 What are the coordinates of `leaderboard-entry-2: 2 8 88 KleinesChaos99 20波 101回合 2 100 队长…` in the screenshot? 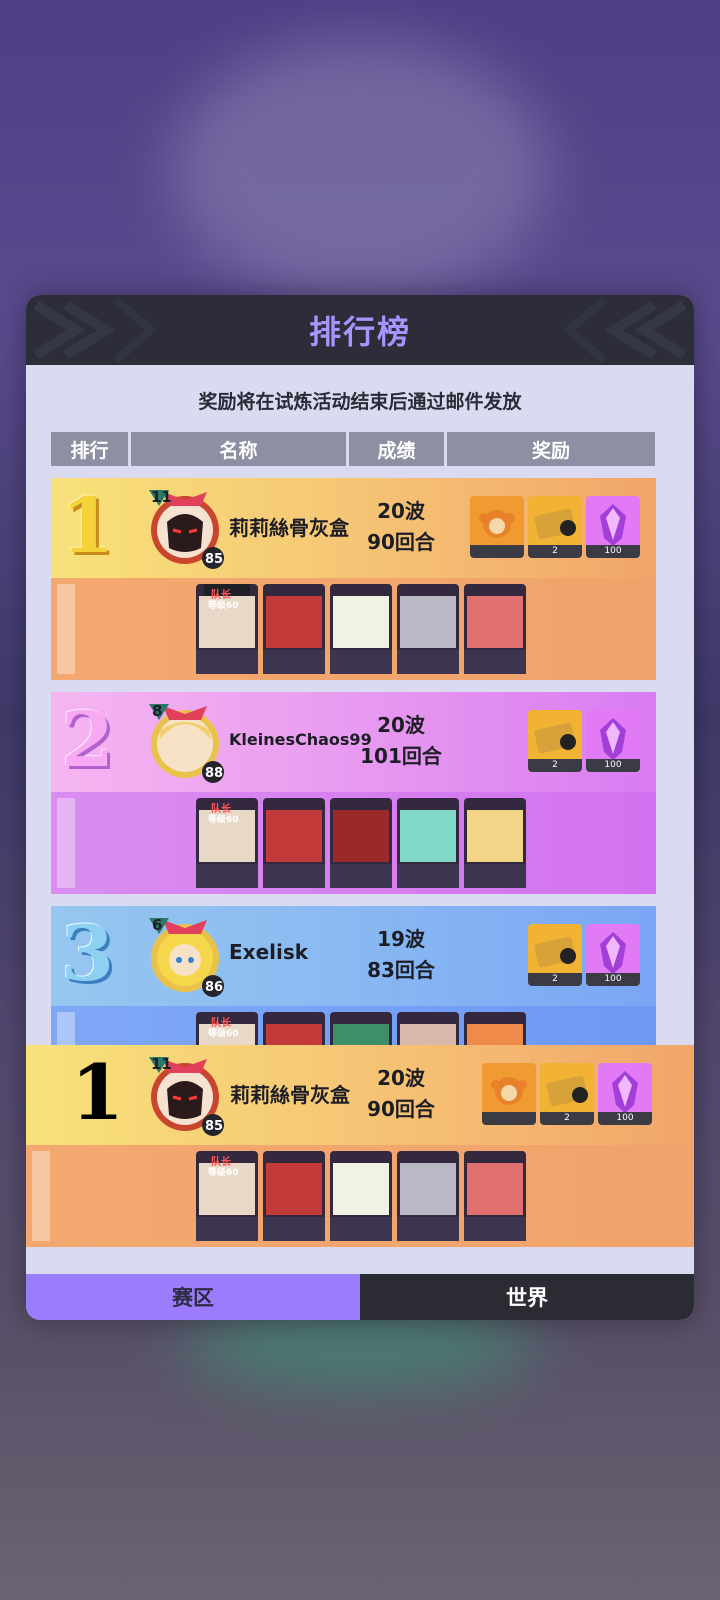 It's located at (353, 793).